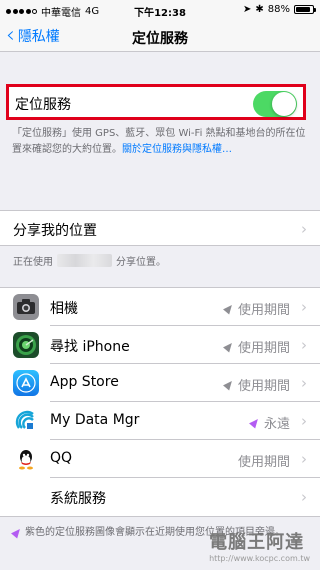 The image size is (320, 570). What do you see at coordinates (26, 307) in the screenshot?
I see `camera-icon` at bounding box center [26, 307].